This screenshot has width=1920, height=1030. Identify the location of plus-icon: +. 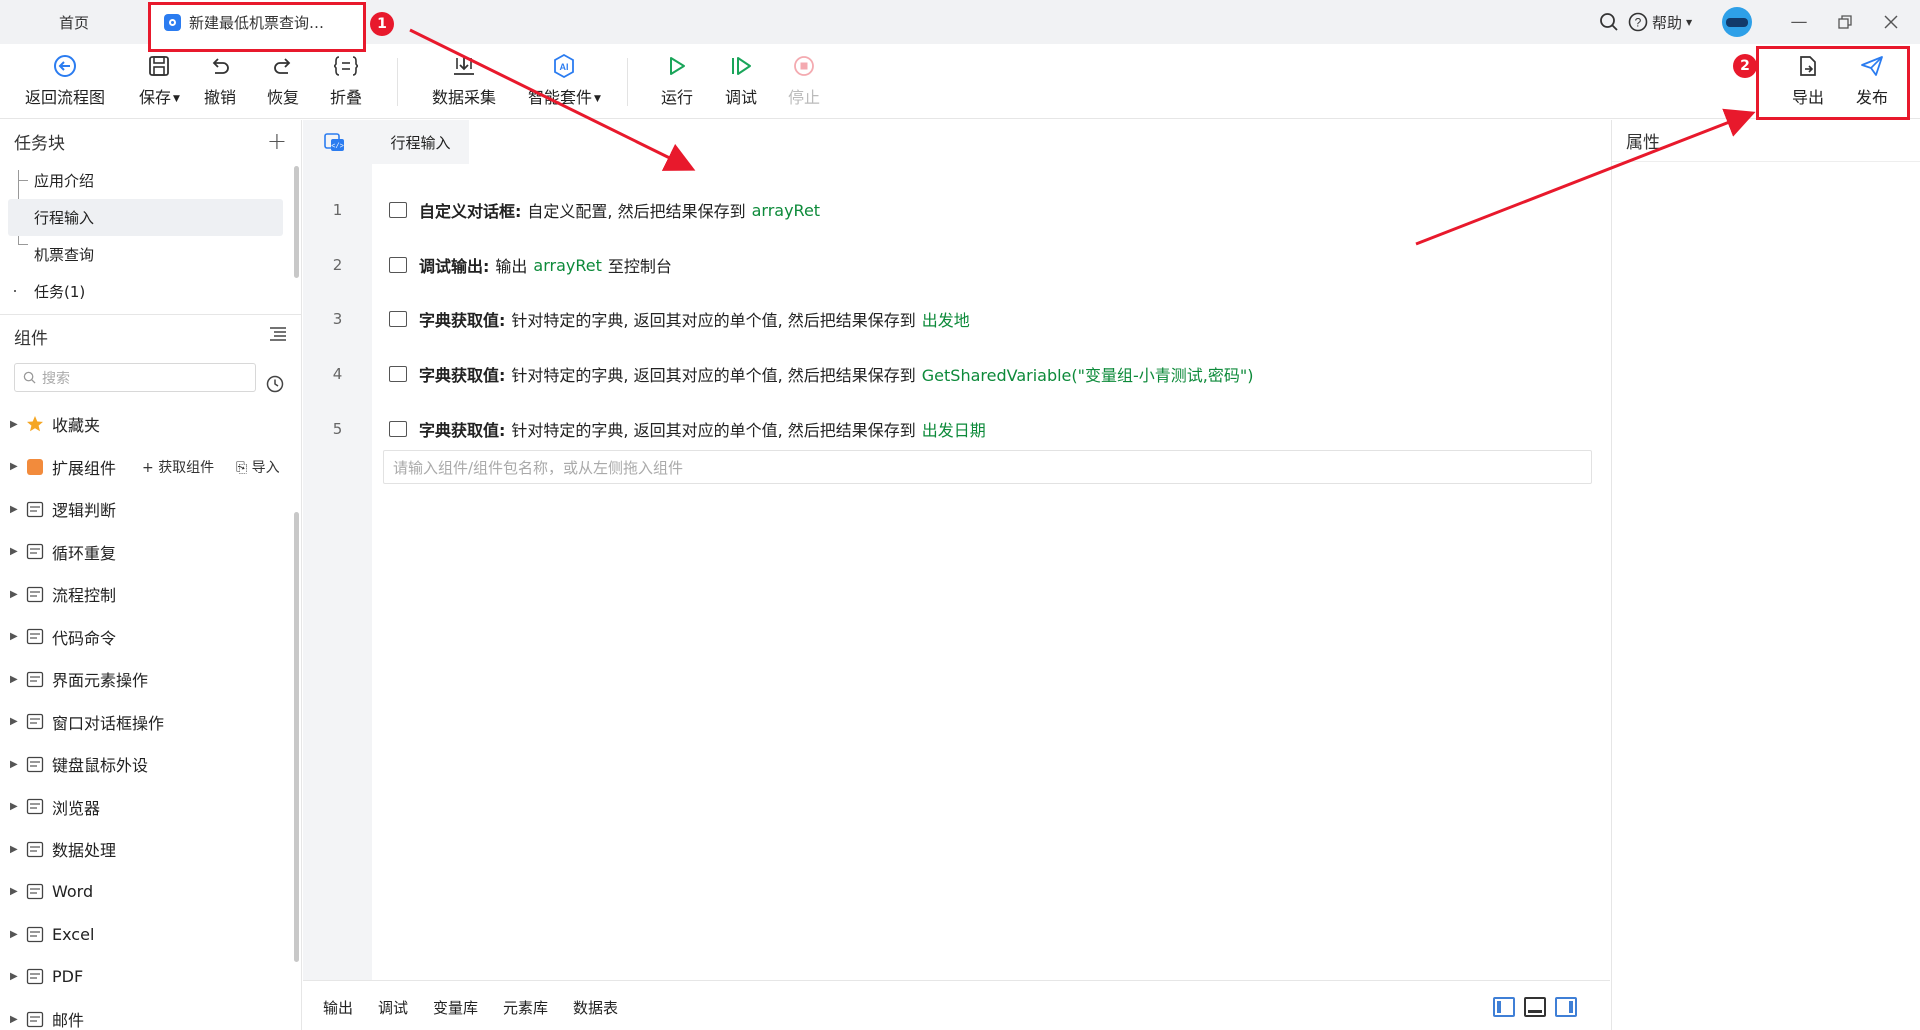
(150, 467).